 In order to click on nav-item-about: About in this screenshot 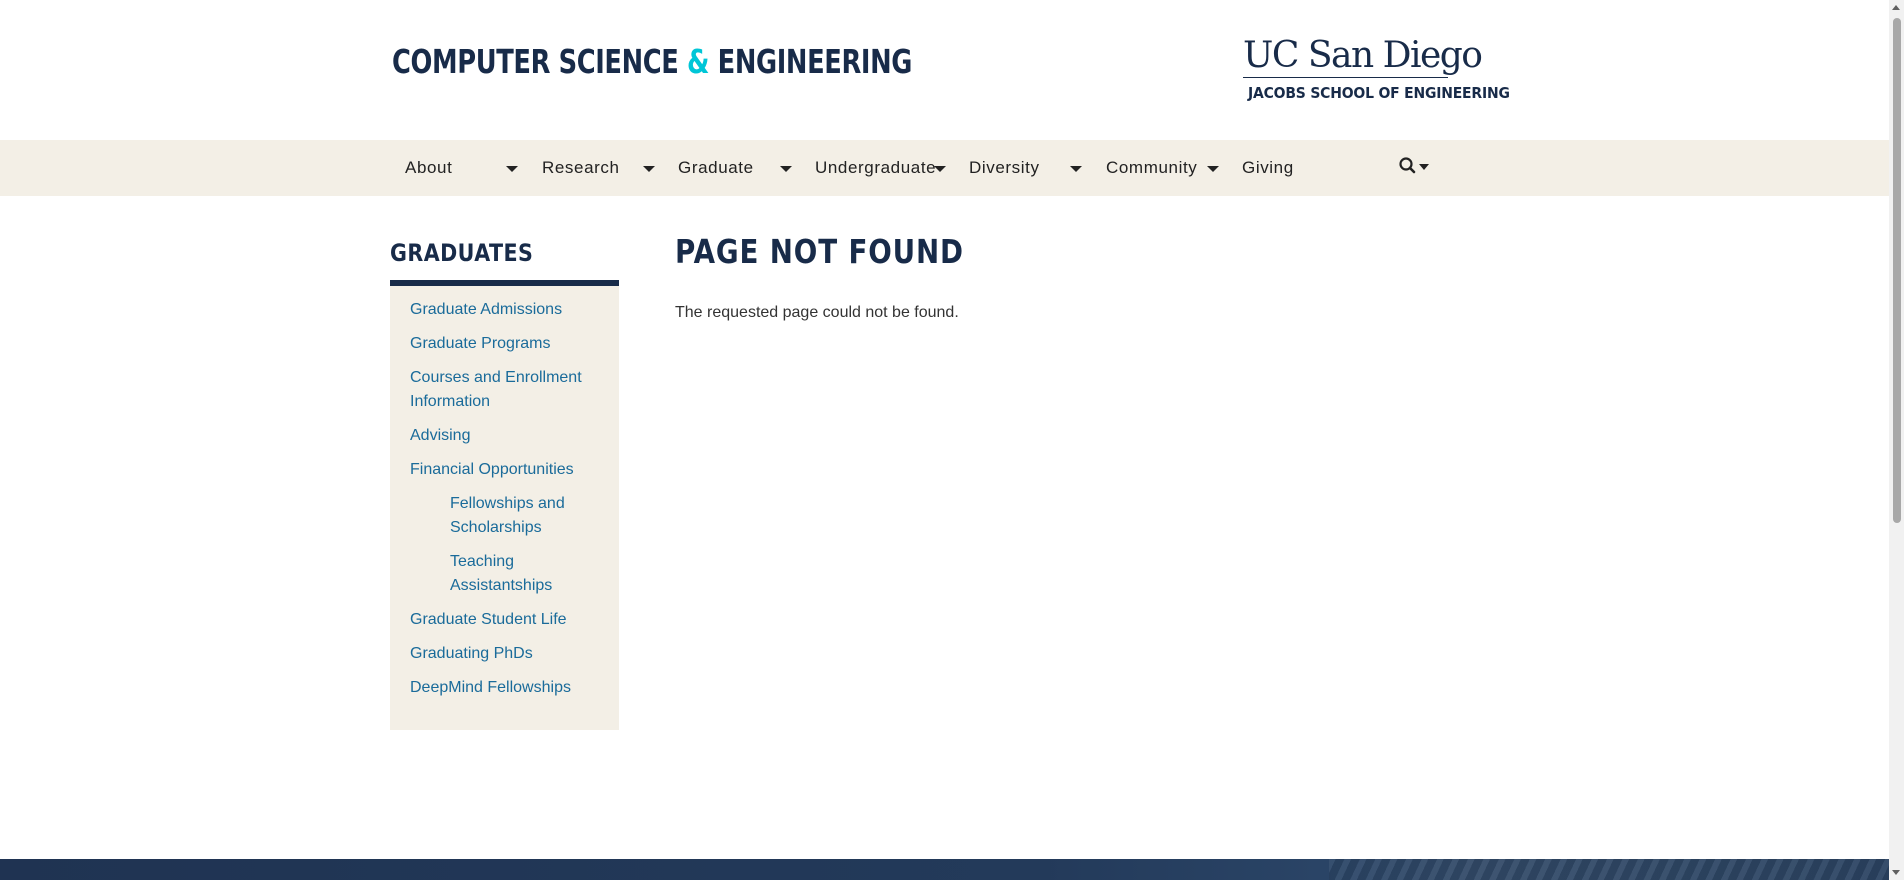, I will do `click(428, 168)`.